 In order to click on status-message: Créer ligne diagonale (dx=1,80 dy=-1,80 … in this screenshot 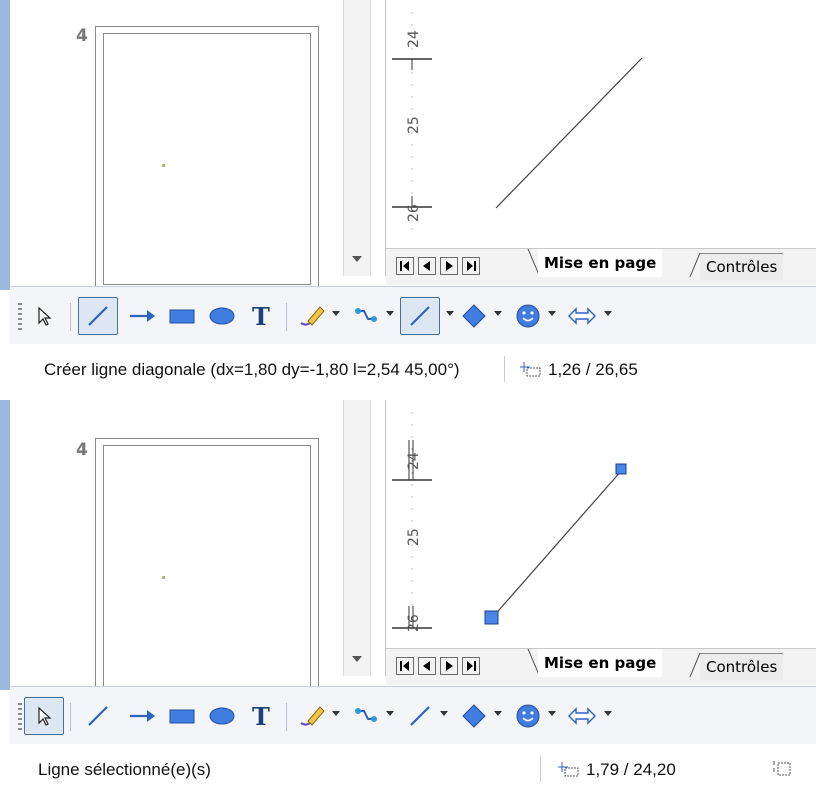, I will do `click(252, 369)`.